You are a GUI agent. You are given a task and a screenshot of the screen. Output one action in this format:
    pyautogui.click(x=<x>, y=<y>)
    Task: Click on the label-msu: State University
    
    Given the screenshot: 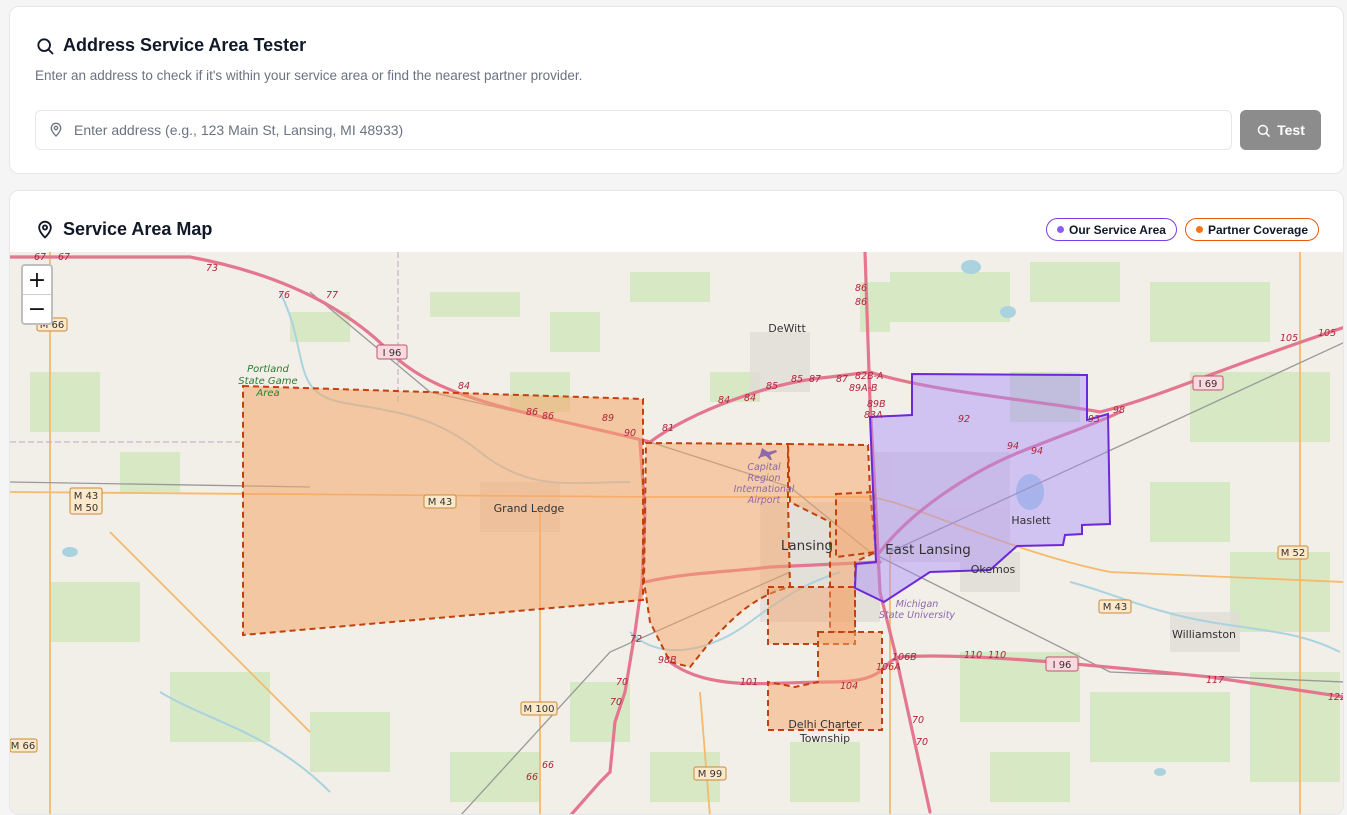 What is the action you would take?
    pyautogui.click(x=917, y=615)
    